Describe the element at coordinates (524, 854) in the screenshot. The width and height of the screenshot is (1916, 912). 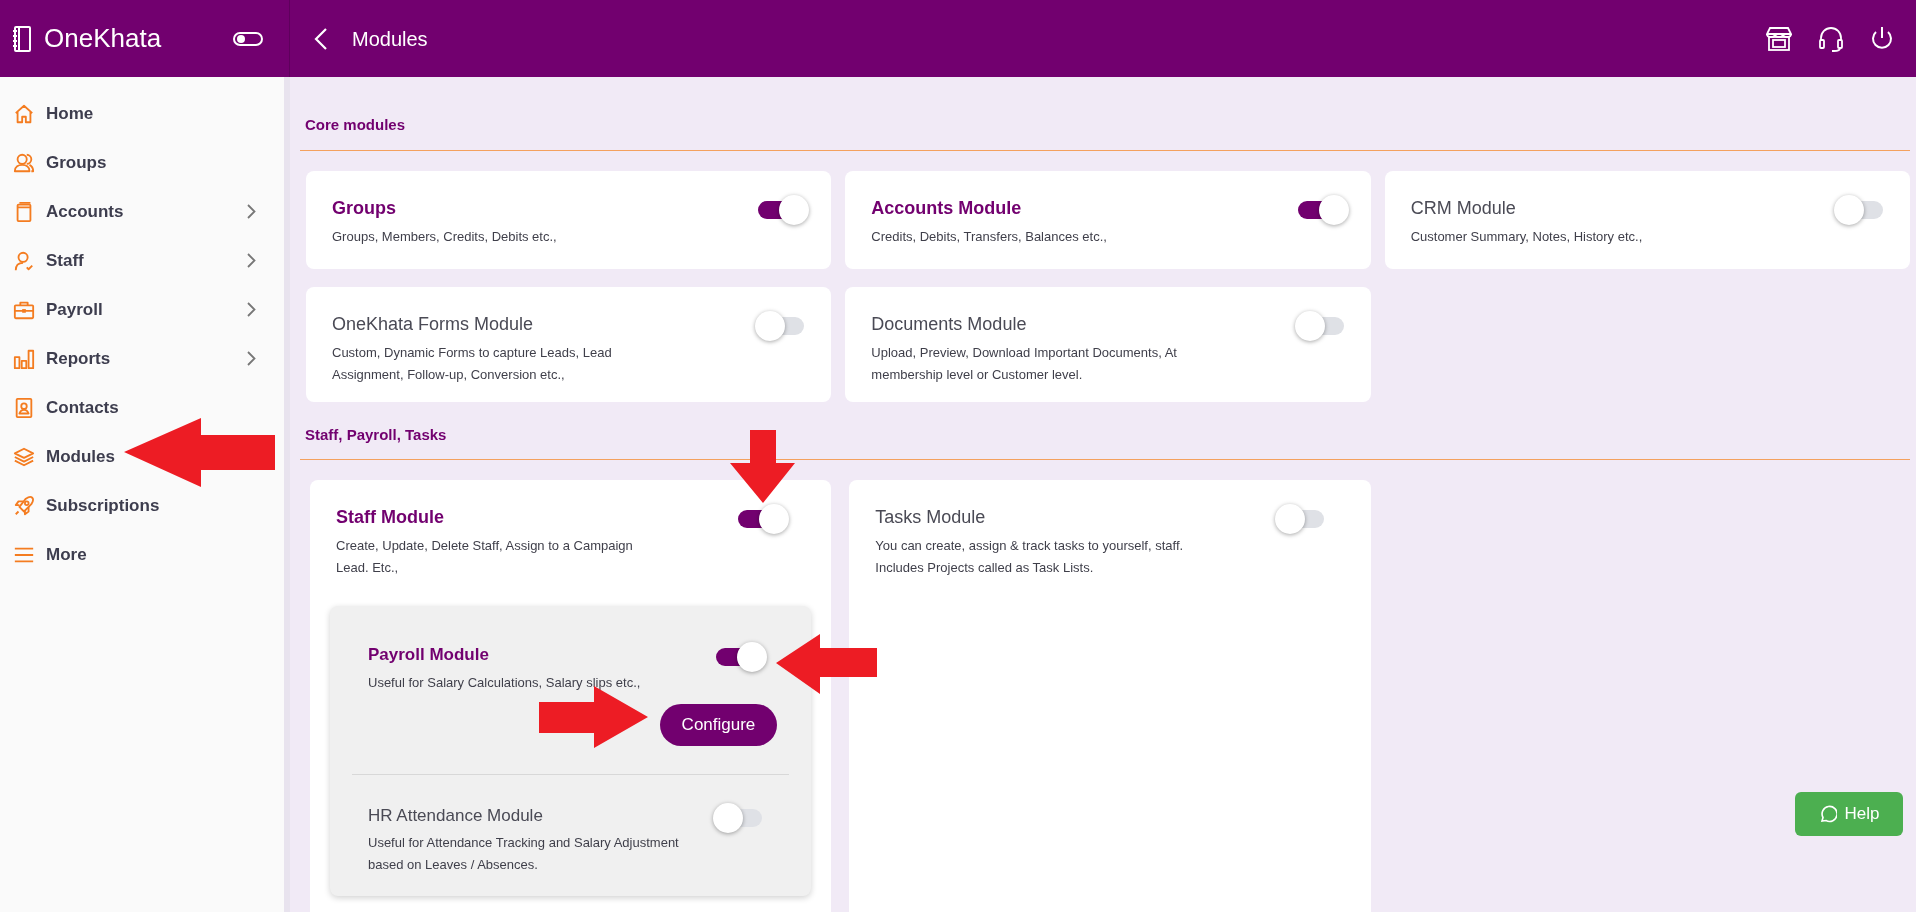
I see `module-description: Useful for Attendance Tracking and Salary Adjustment based on Leaves / Absences.` at that location.